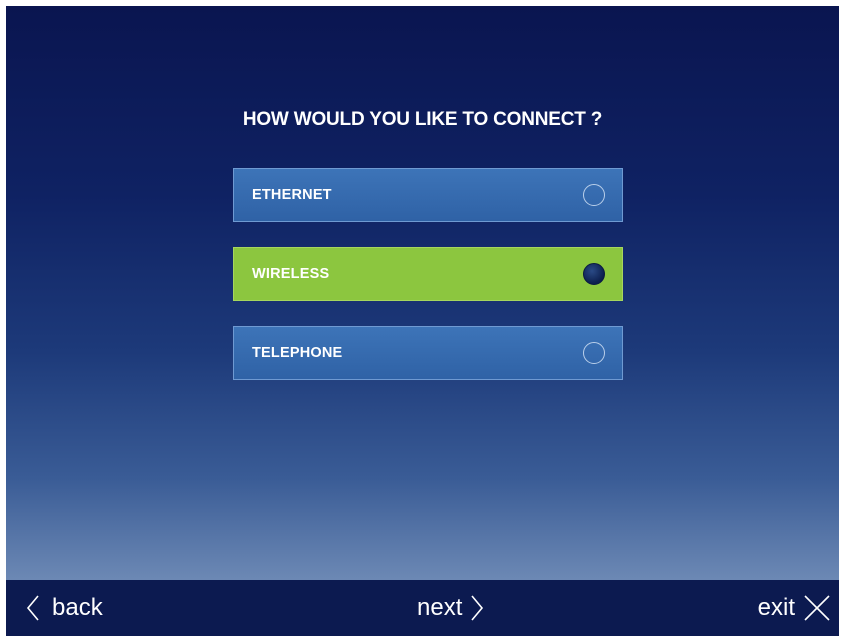  I want to click on back-label: back, so click(77, 607).